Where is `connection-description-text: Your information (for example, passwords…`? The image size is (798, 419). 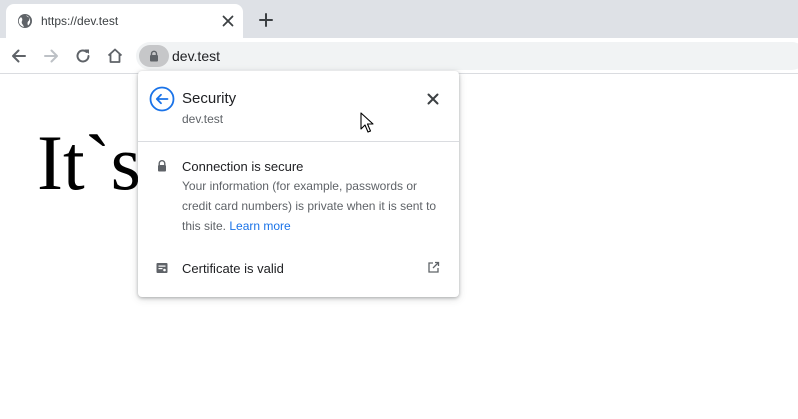
connection-description-text: Your information (for example, passwords… is located at coordinates (309, 206).